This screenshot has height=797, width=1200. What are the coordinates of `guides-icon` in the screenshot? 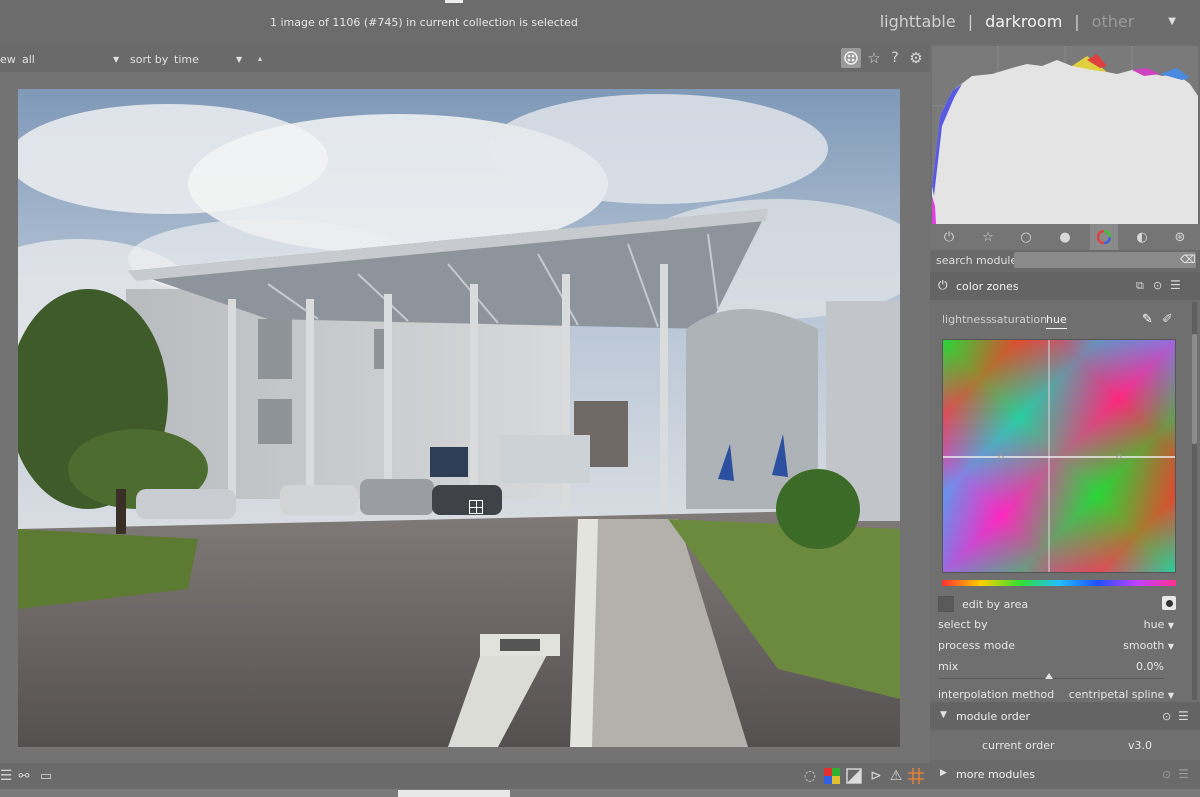 It's located at (916, 776).